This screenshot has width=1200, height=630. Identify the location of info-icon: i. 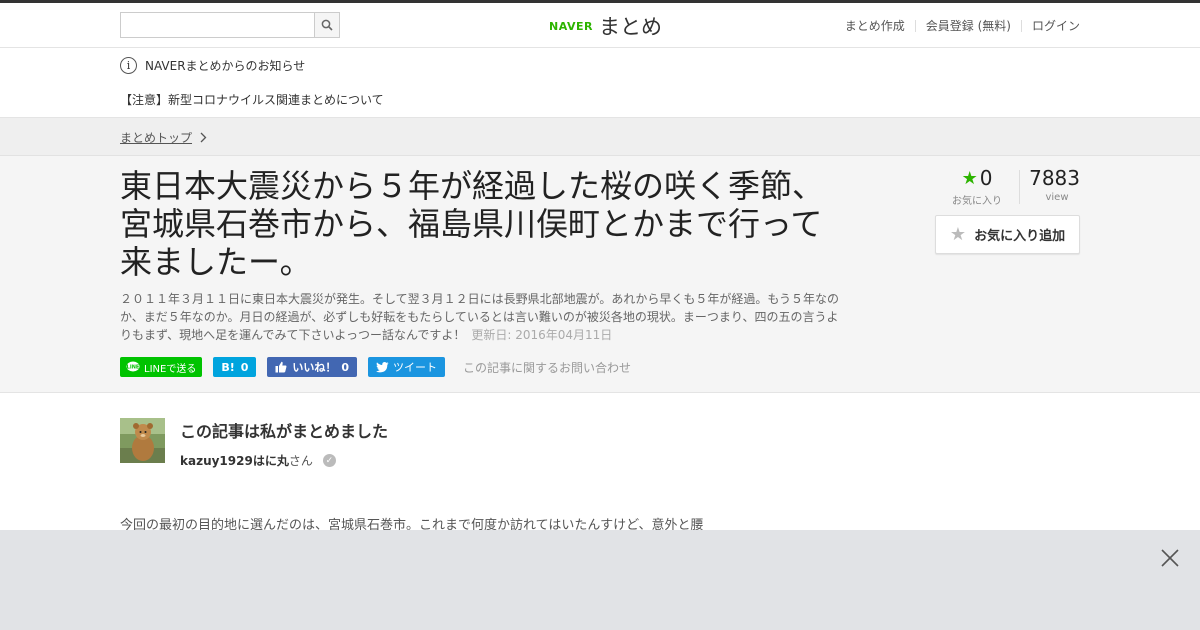
(128, 65).